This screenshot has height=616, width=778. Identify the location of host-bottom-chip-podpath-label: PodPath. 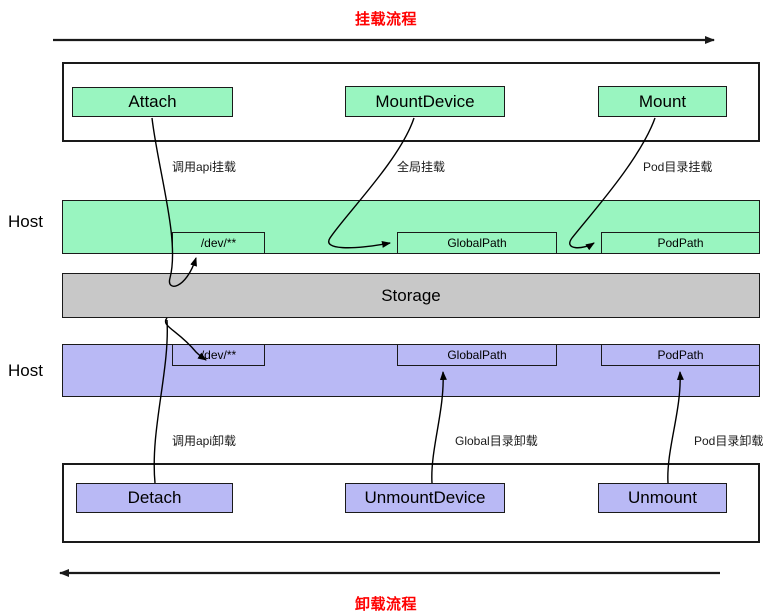
(680, 355).